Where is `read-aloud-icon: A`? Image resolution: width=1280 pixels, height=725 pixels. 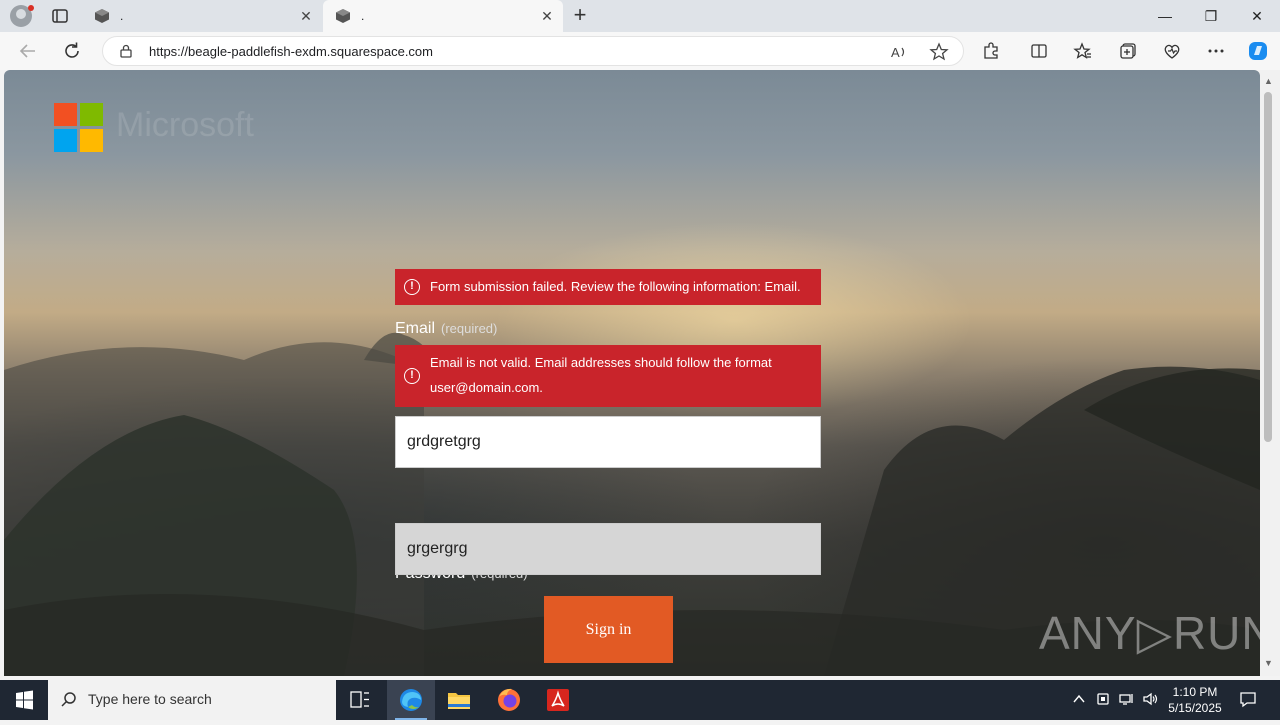
read-aloud-icon: A is located at coordinates (899, 52).